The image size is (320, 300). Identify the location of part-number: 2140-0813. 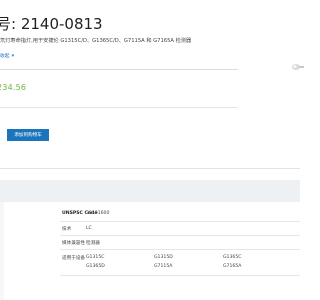
(61, 24).